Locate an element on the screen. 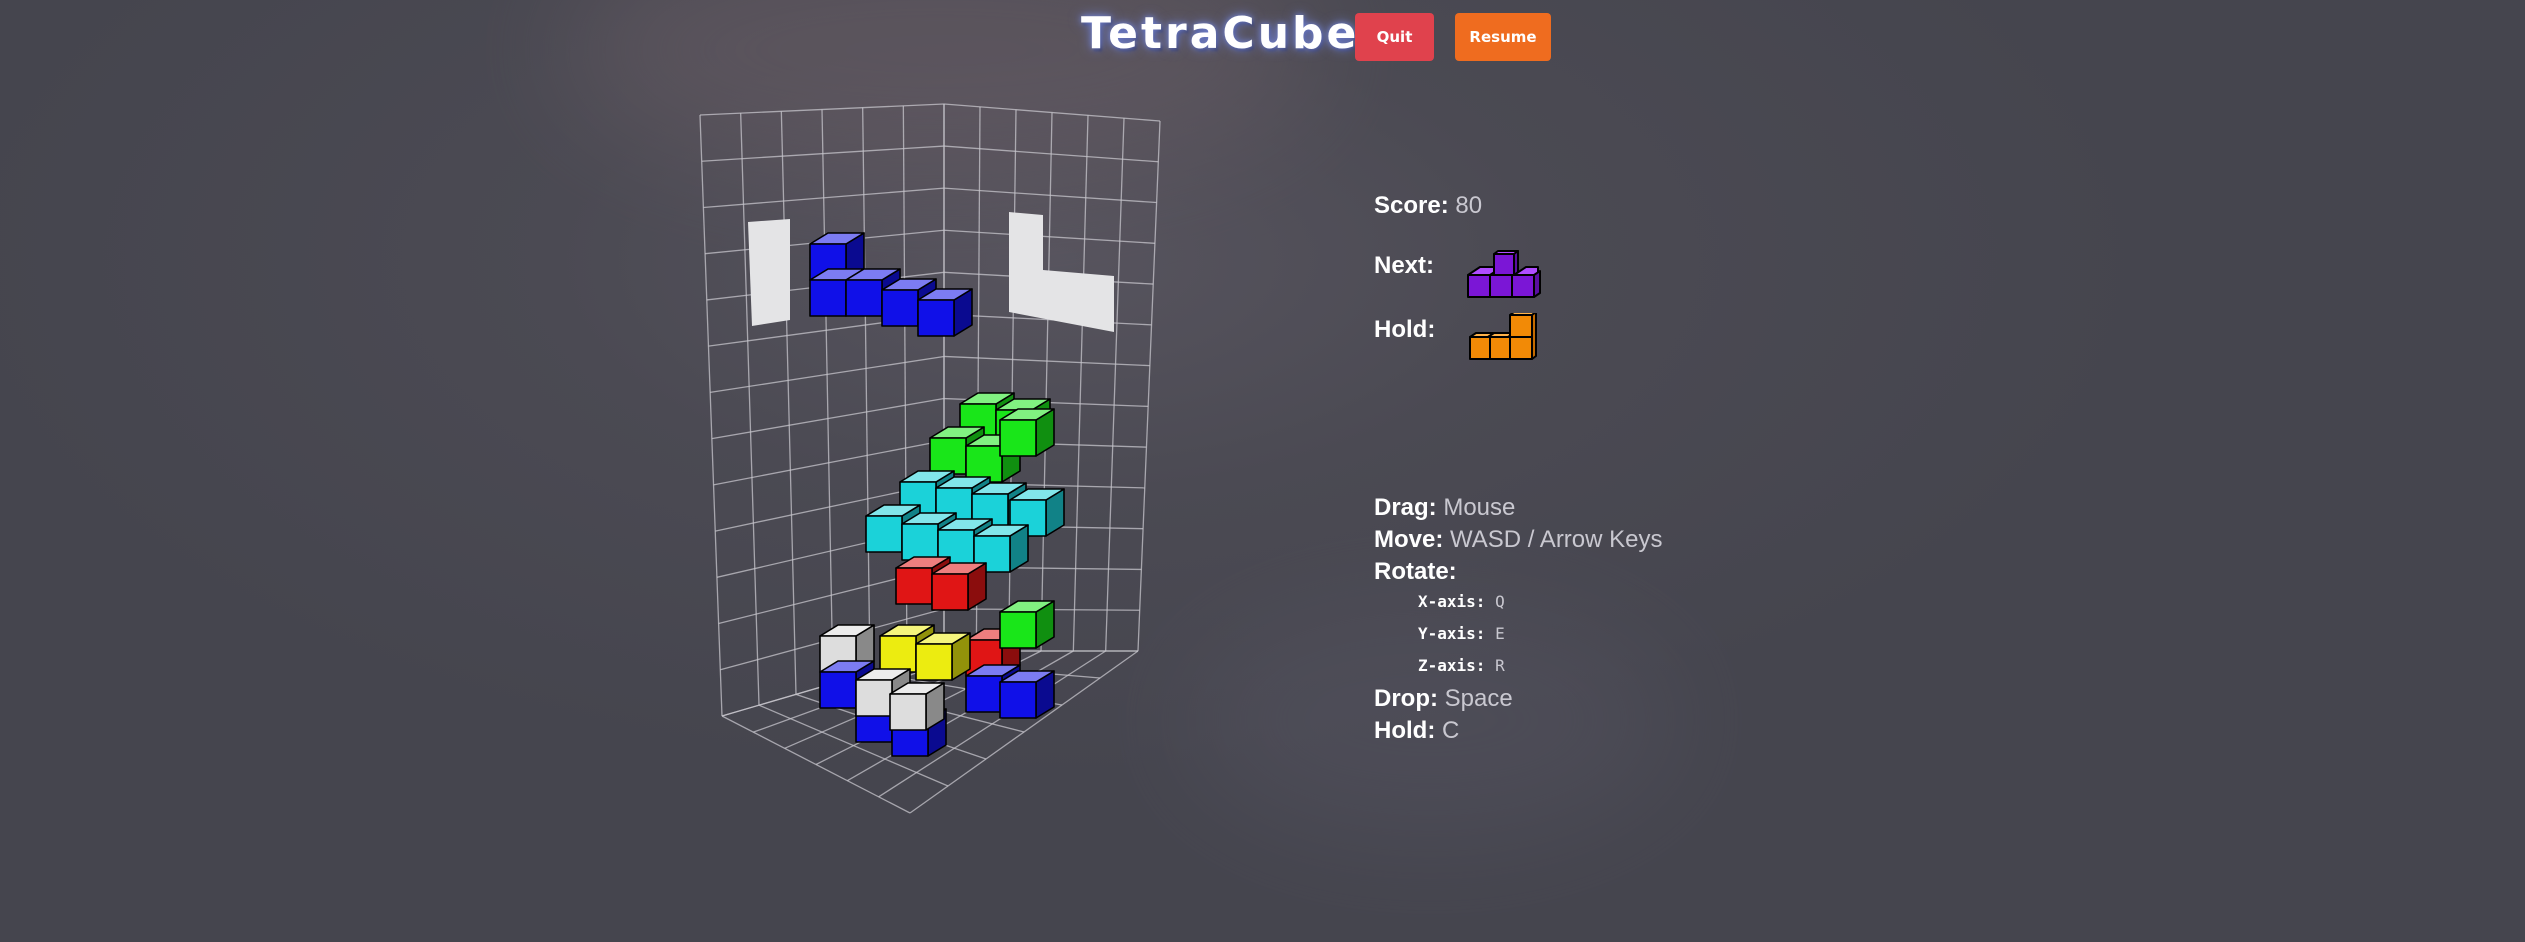 This screenshot has height=942, width=2525. hold-key-value: C is located at coordinates (1450, 730).